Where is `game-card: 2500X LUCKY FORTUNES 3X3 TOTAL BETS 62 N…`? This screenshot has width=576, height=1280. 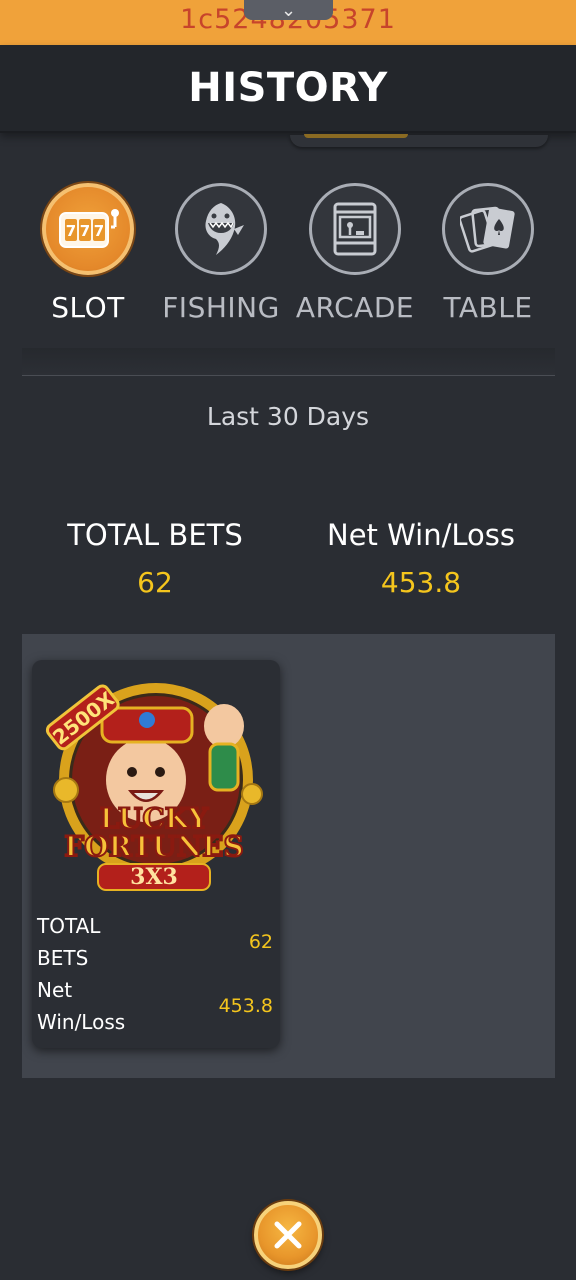
game-card: 2500X LUCKY FORTUNES 3X3 TOTAL BETS 62 N… is located at coordinates (156, 854).